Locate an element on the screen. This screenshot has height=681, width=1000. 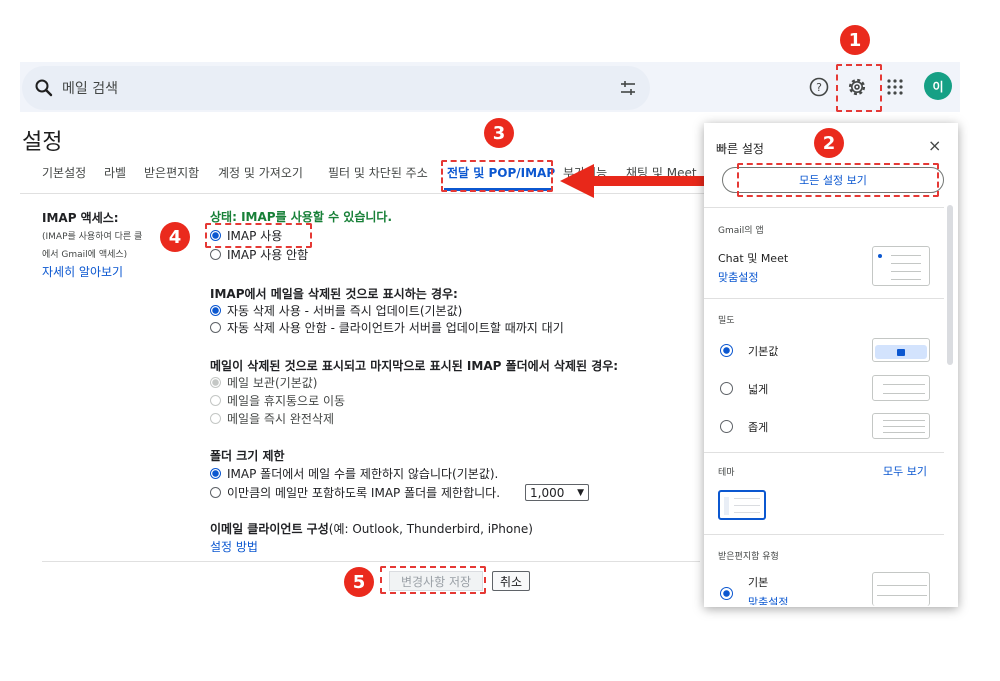
auto-expunge-on-radio is located at coordinates (215, 310).